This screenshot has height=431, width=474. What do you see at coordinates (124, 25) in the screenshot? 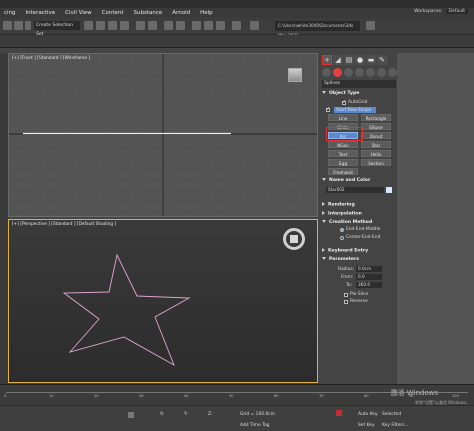
I see `scale-icon` at bounding box center [124, 25].